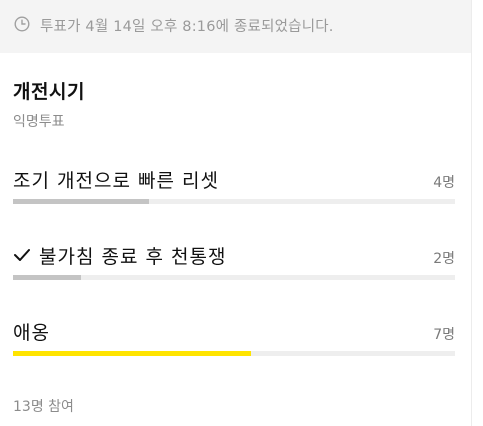 The height and width of the screenshot is (426, 483). I want to click on poll-option-1: 조기 개전으로 빠른 리셋 4명, so click(234, 196).